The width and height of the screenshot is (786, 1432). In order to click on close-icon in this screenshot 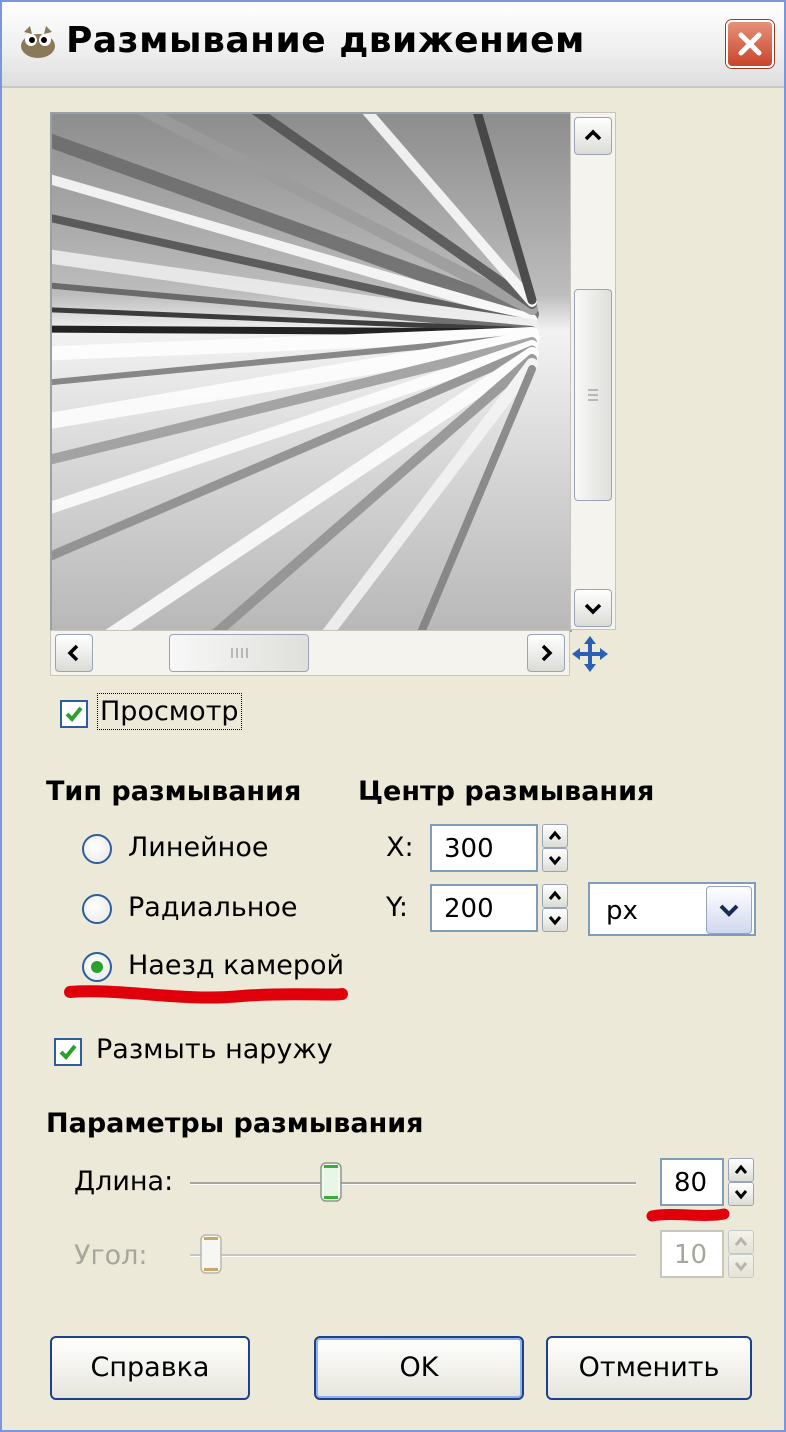, I will do `click(750, 44)`.